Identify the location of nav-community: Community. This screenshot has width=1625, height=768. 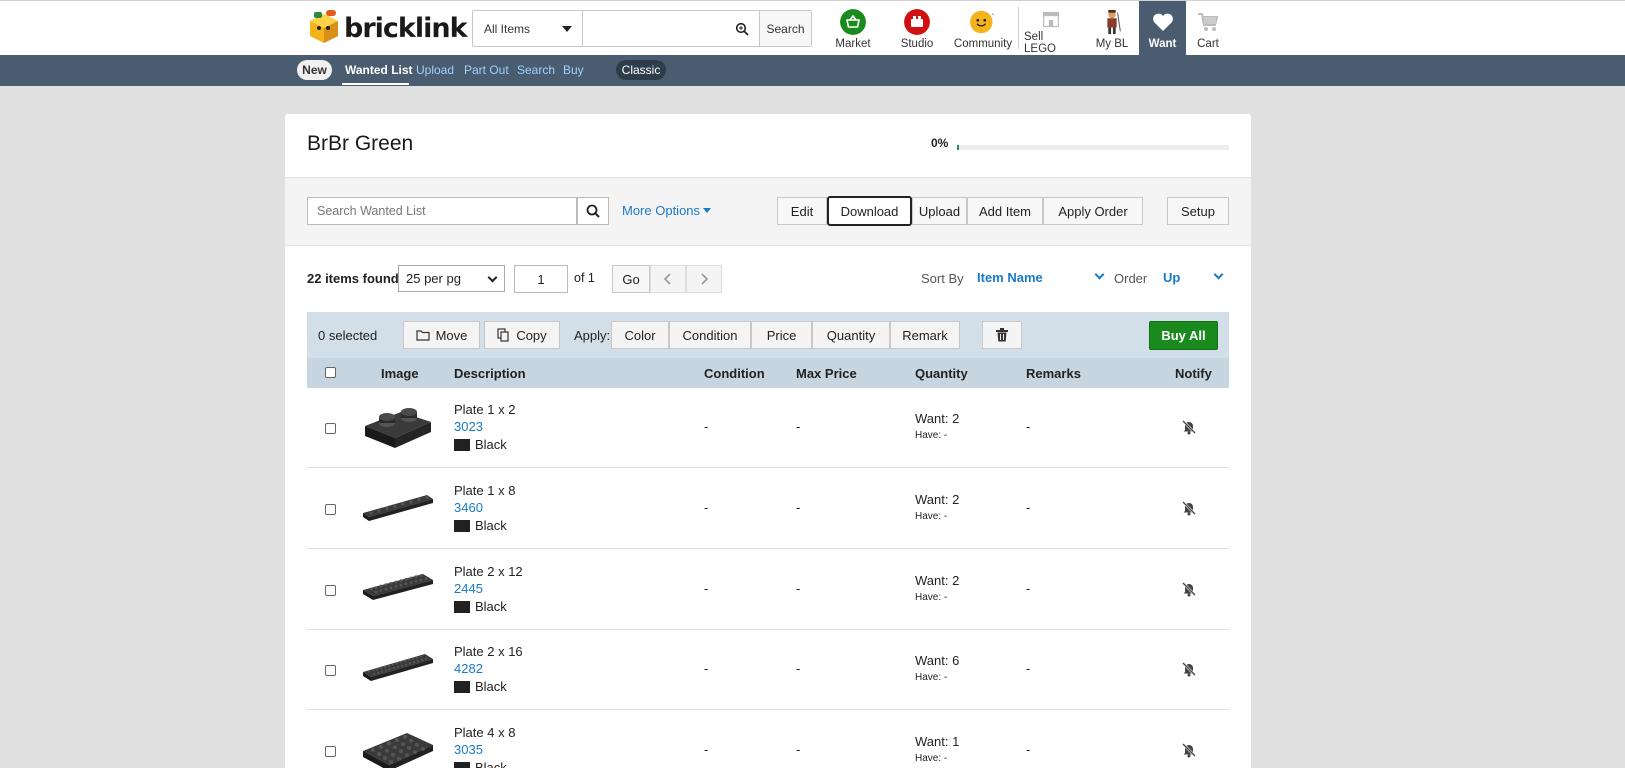
(983, 28).